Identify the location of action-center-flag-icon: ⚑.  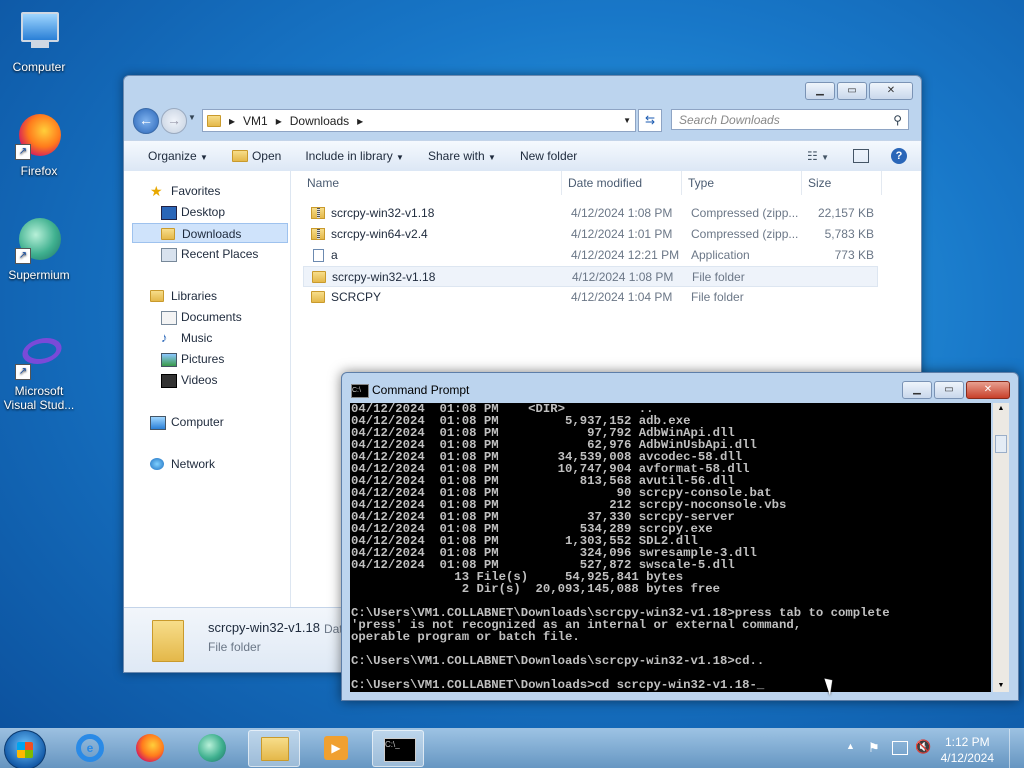
(874, 748).